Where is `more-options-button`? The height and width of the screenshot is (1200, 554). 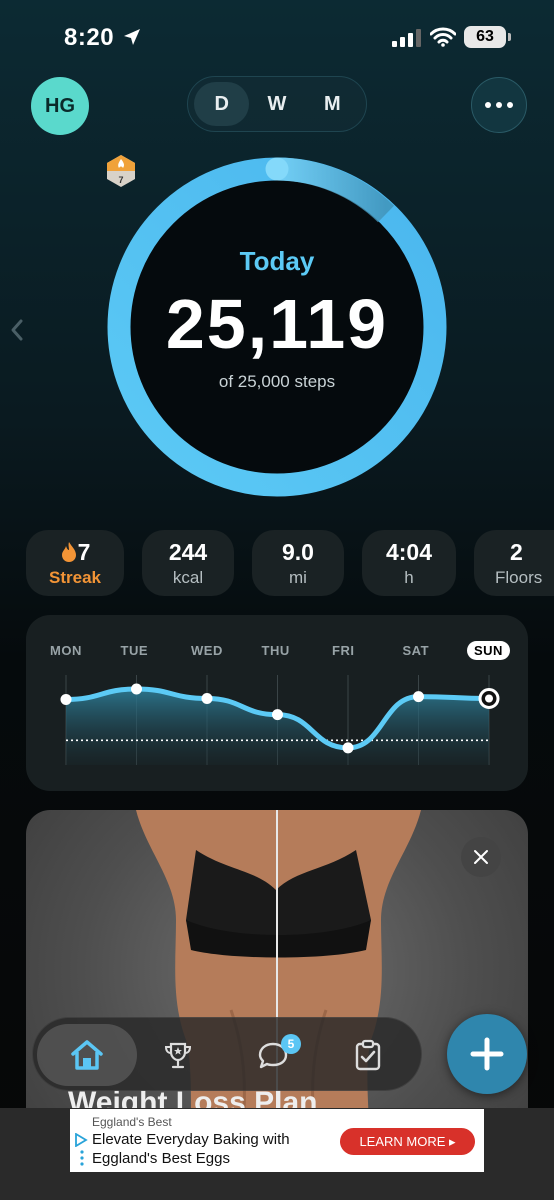 more-options-button is located at coordinates (499, 105).